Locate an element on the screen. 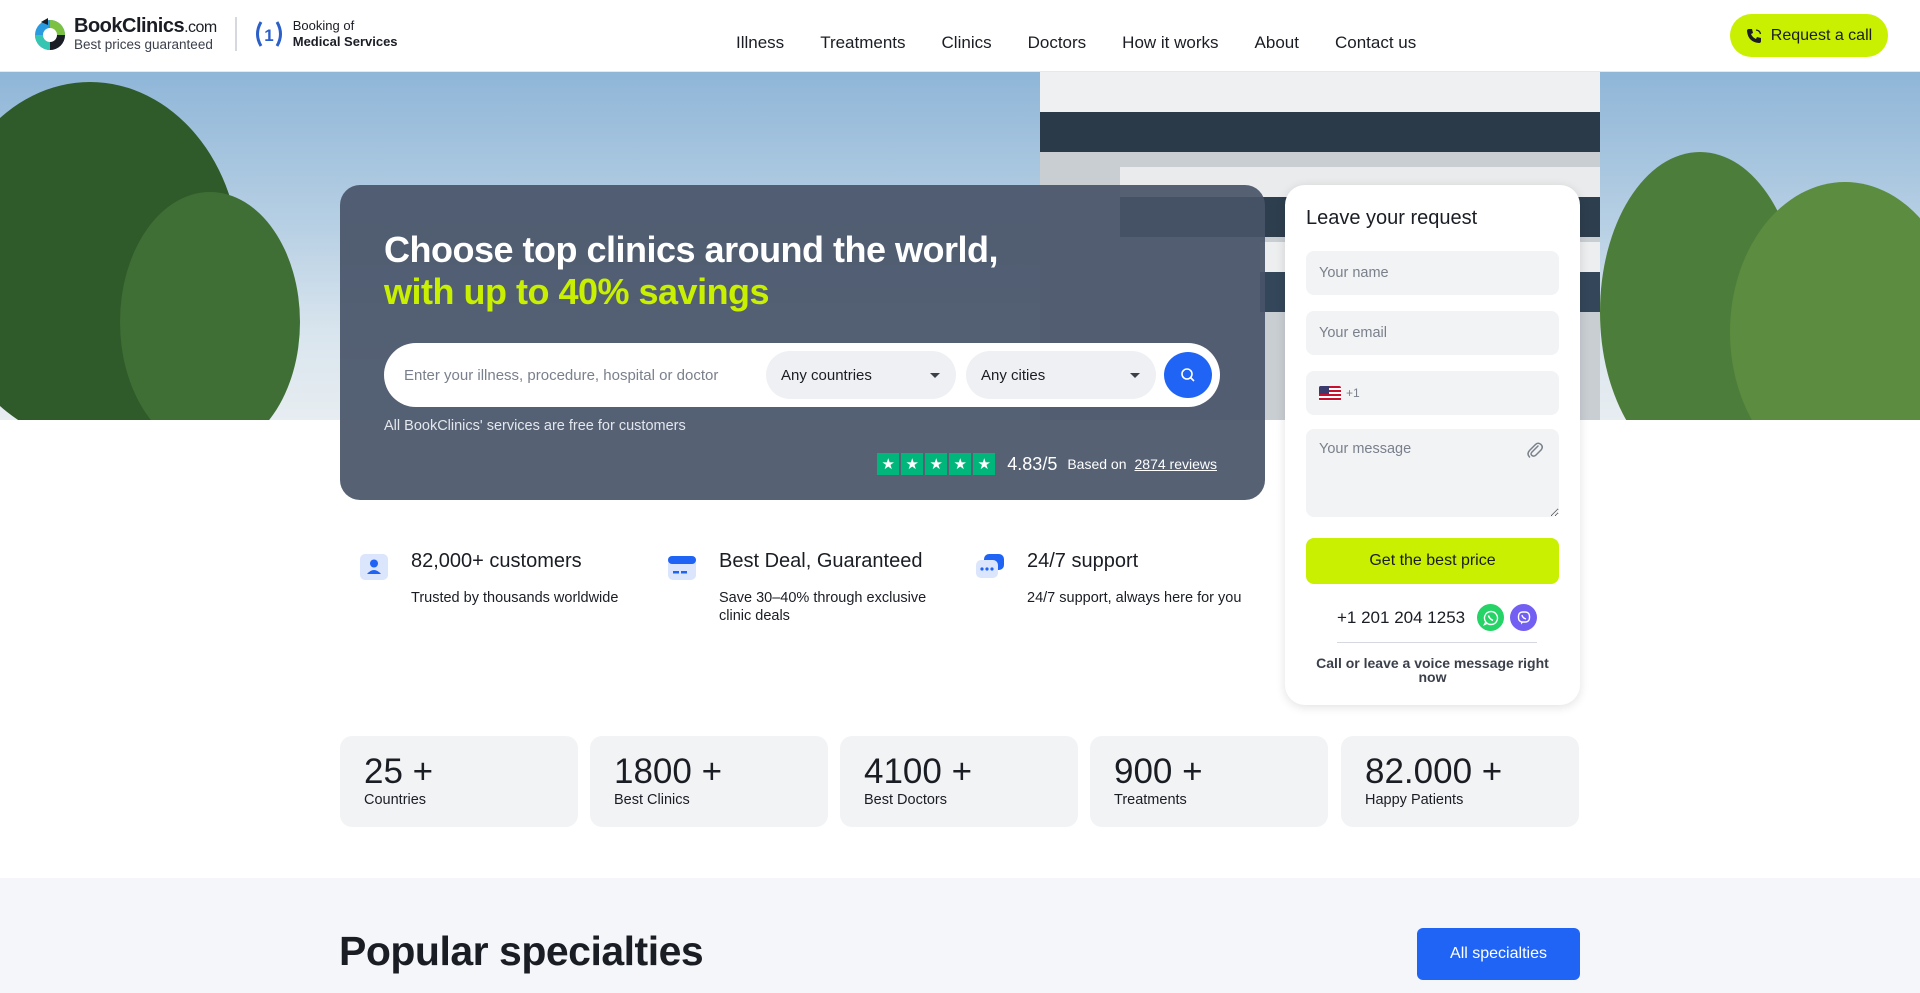  all-specialties-button: All specialties is located at coordinates (1498, 954).